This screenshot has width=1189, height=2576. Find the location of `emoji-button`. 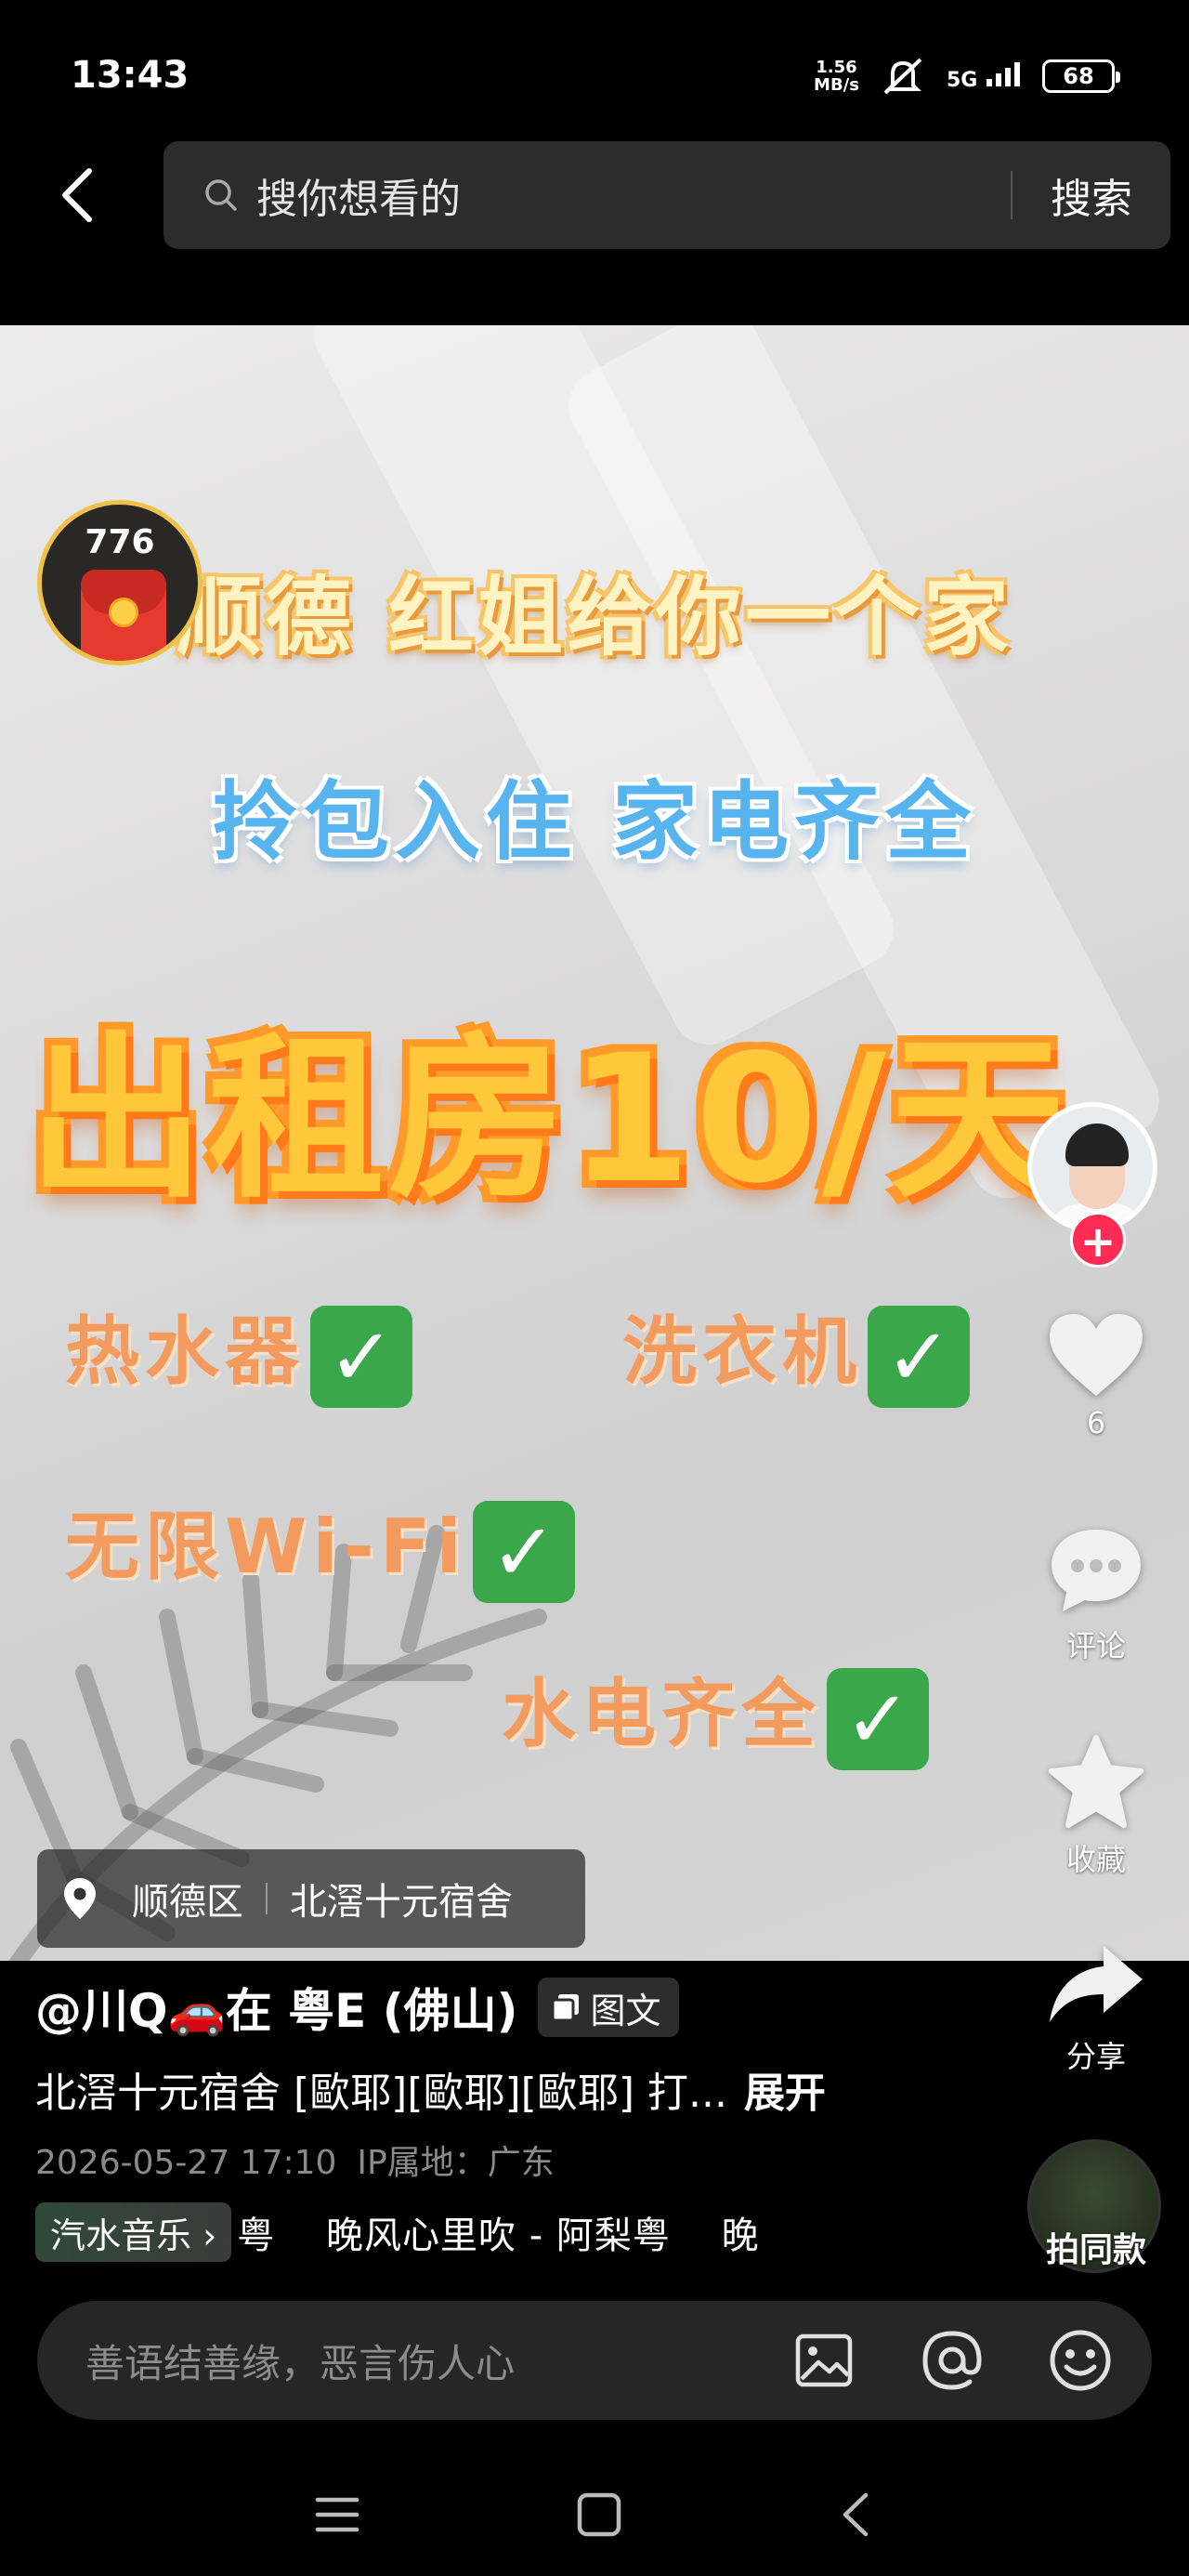

emoji-button is located at coordinates (1080, 2360).